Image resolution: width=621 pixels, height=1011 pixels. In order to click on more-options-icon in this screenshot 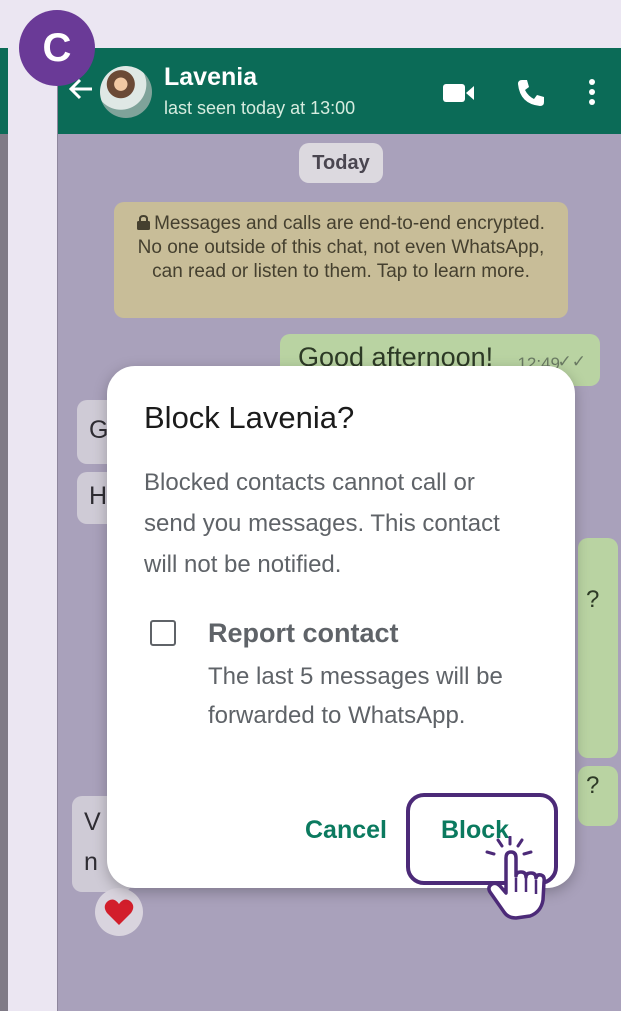, I will do `click(592, 92)`.